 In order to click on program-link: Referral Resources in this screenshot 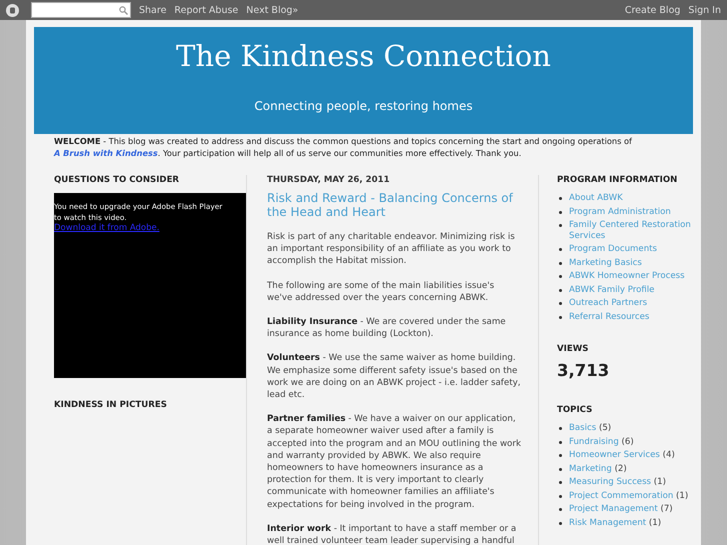, I will do `click(609, 317)`.